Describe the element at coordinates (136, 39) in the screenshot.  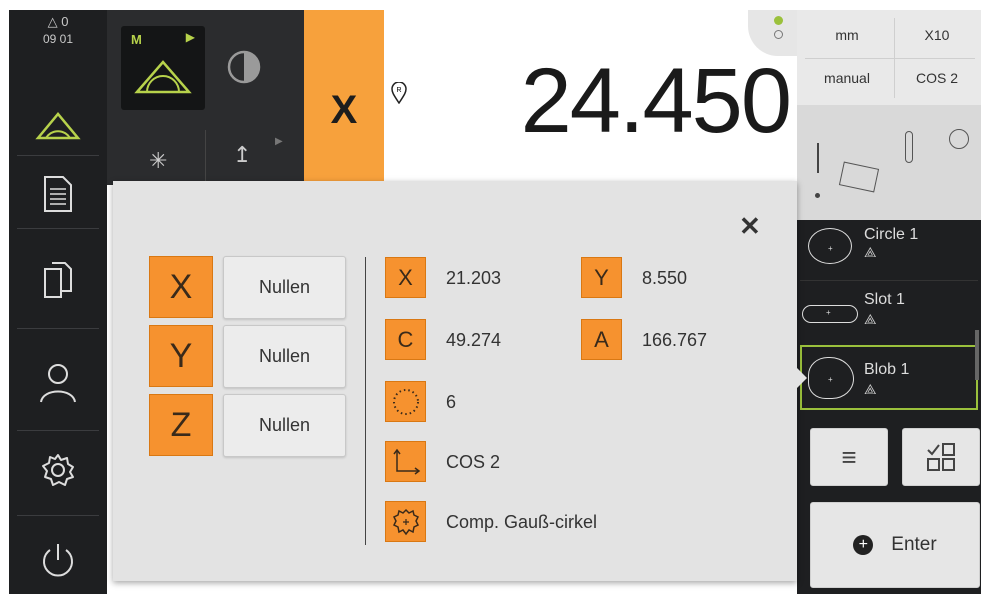
I see `manual-mode-indicator: M` at that location.